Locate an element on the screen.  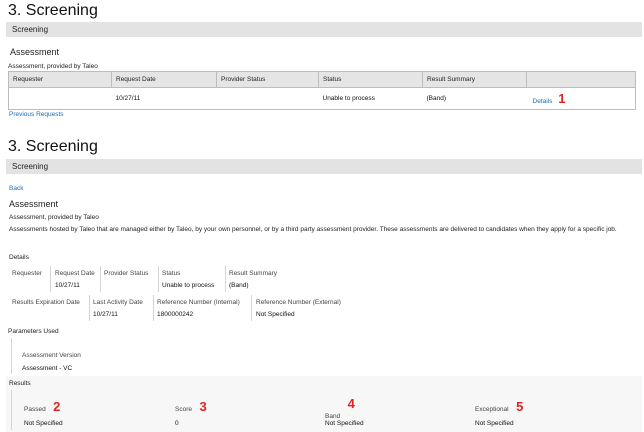
col-request-date: Request Date is located at coordinates (164, 79).